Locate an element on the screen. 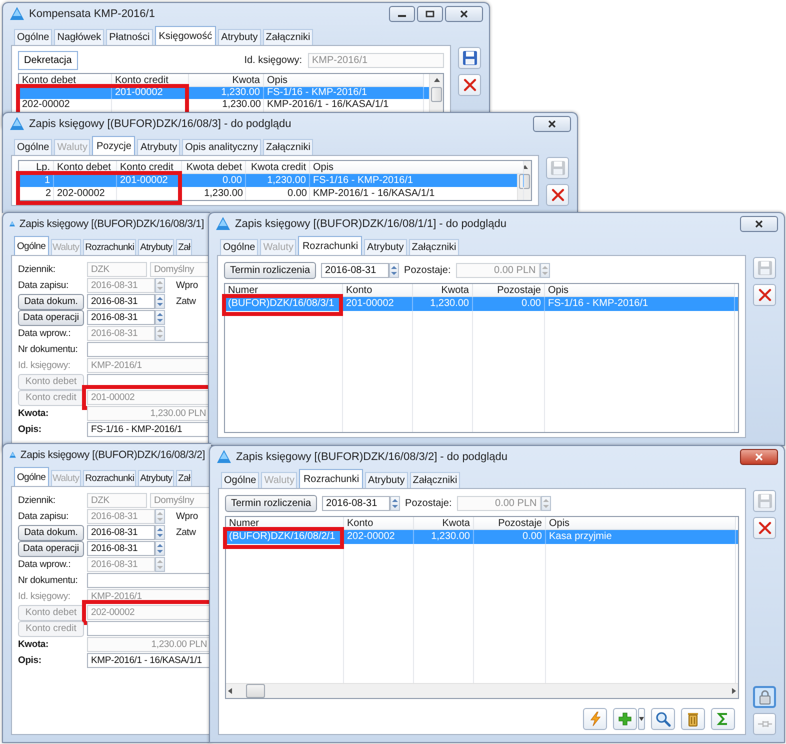  minimize-button is located at coordinates (402, 14).